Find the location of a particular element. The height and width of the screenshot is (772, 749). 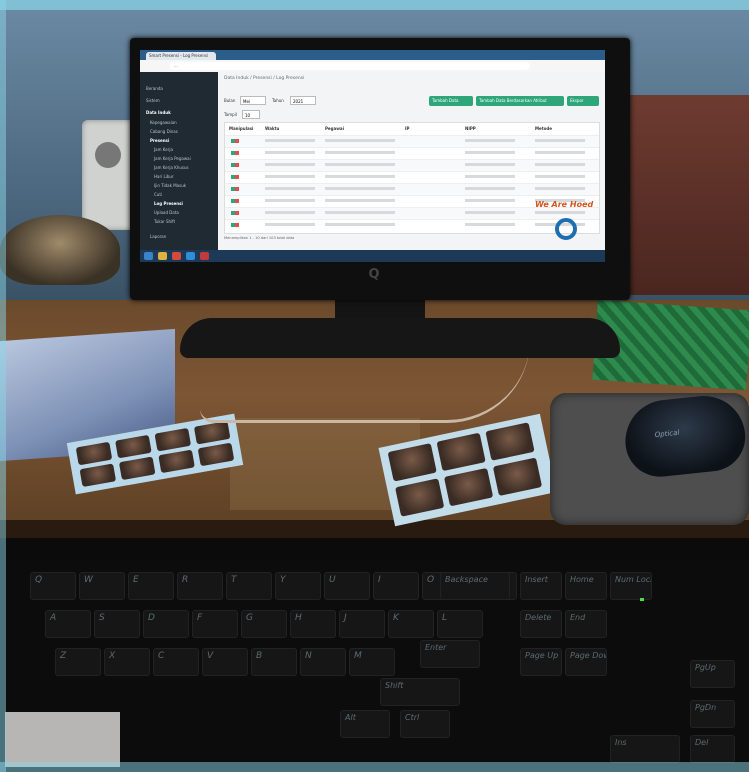

key-f: F is located at coordinates (215, 624).